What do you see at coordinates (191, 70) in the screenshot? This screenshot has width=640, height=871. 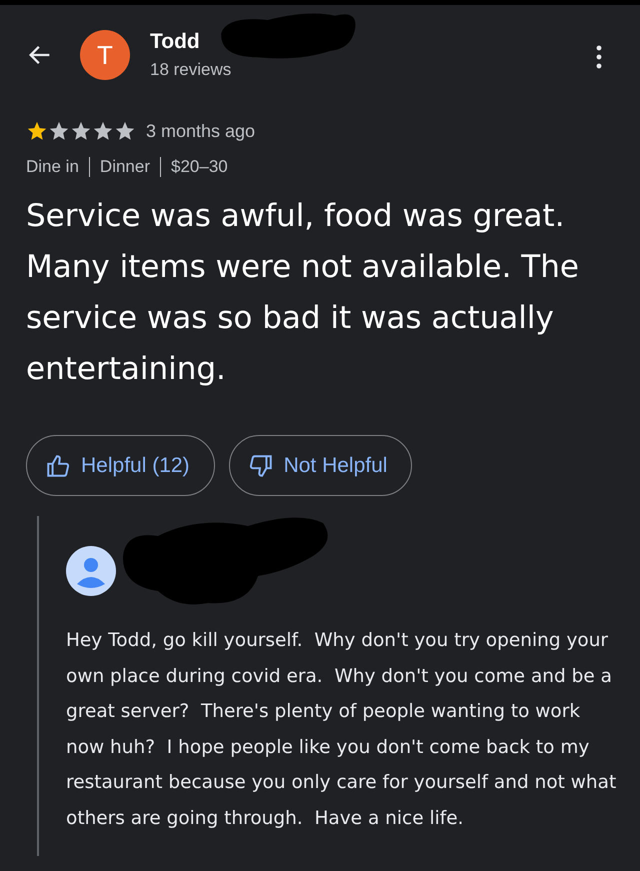 I see `review-count: 18 reviews` at bounding box center [191, 70].